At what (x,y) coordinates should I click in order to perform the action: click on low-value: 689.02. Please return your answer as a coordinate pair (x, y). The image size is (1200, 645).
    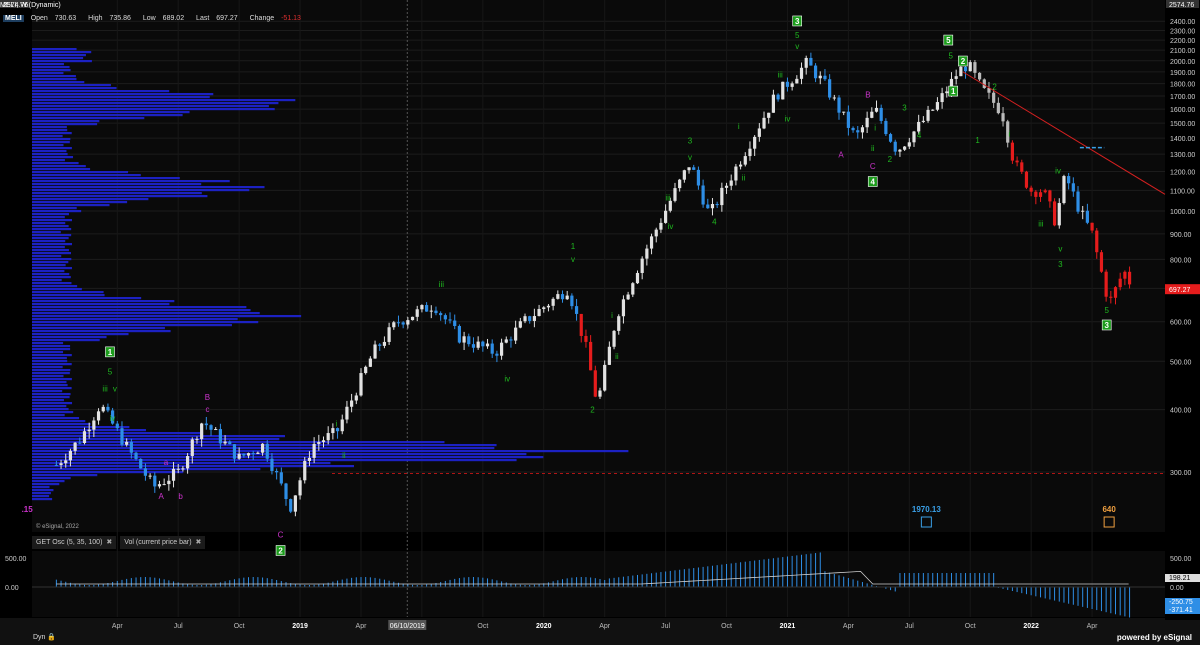
    Looking at the image, I should click on (173, 18).